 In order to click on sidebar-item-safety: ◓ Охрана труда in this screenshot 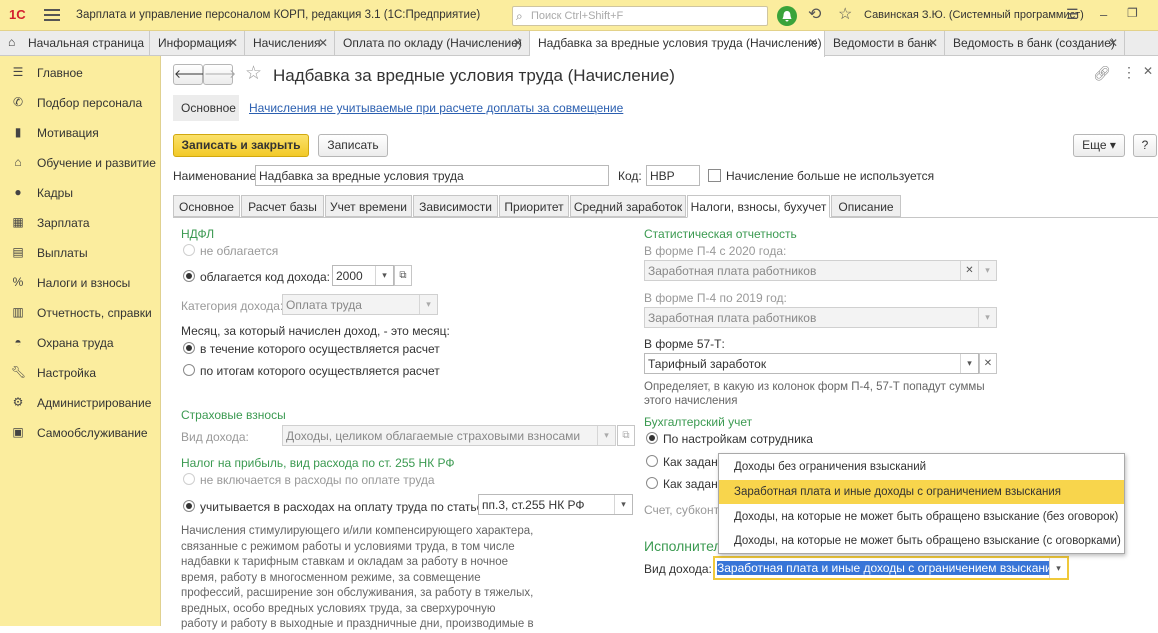, I will do `click(80, 343)`.